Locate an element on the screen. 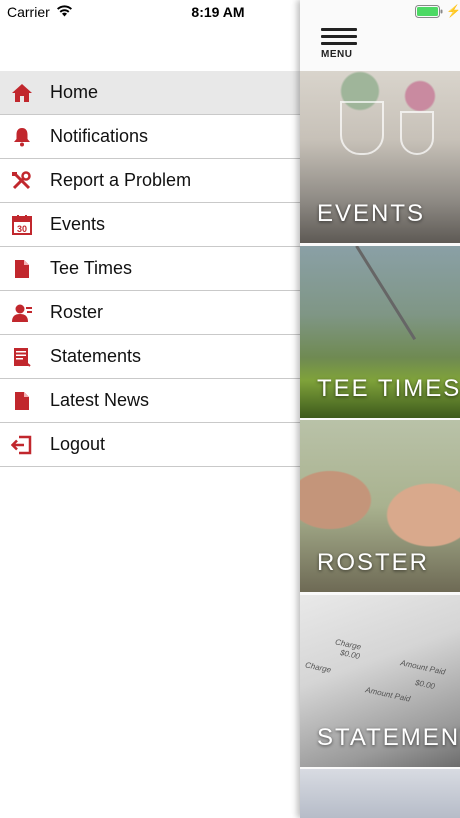  menu-item-label: Statements is located at coordinates (96, 356).